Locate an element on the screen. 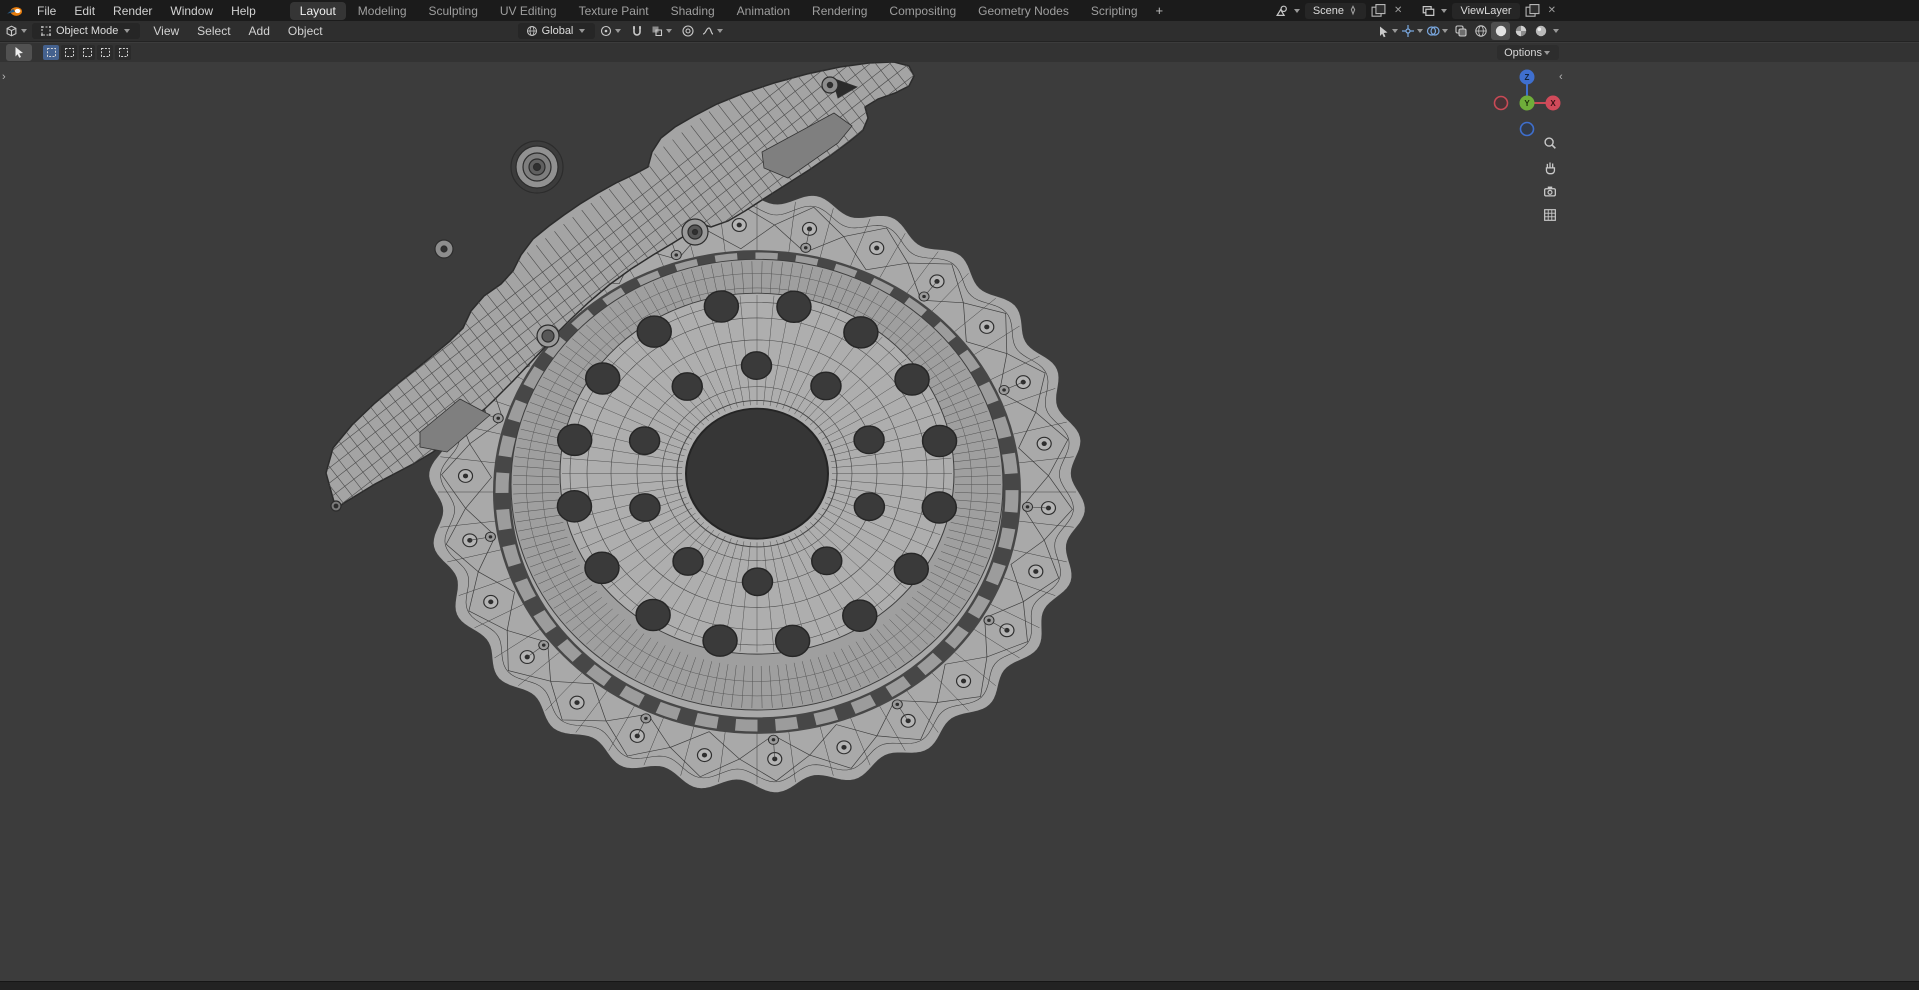  menu-edit: Edit is located at coordinates (84, 11).